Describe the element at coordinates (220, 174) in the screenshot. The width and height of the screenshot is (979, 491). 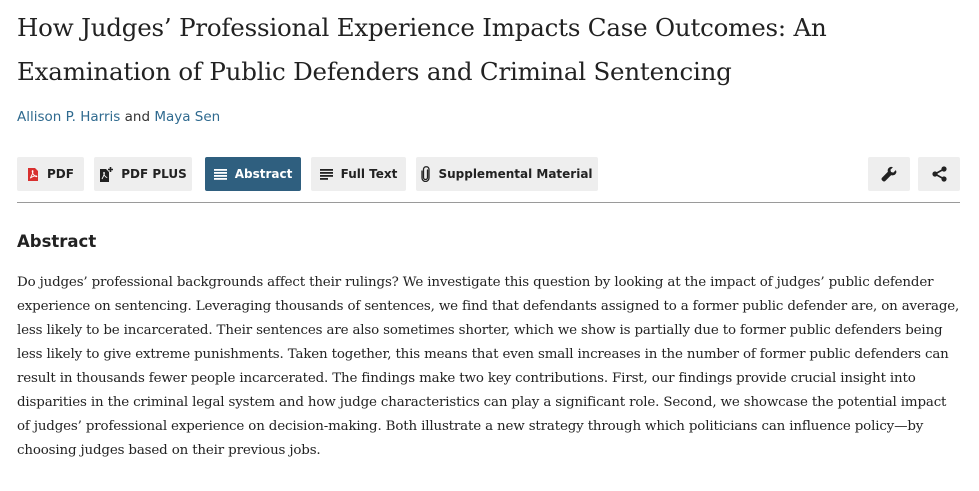
I see `lines-icon` at that location.